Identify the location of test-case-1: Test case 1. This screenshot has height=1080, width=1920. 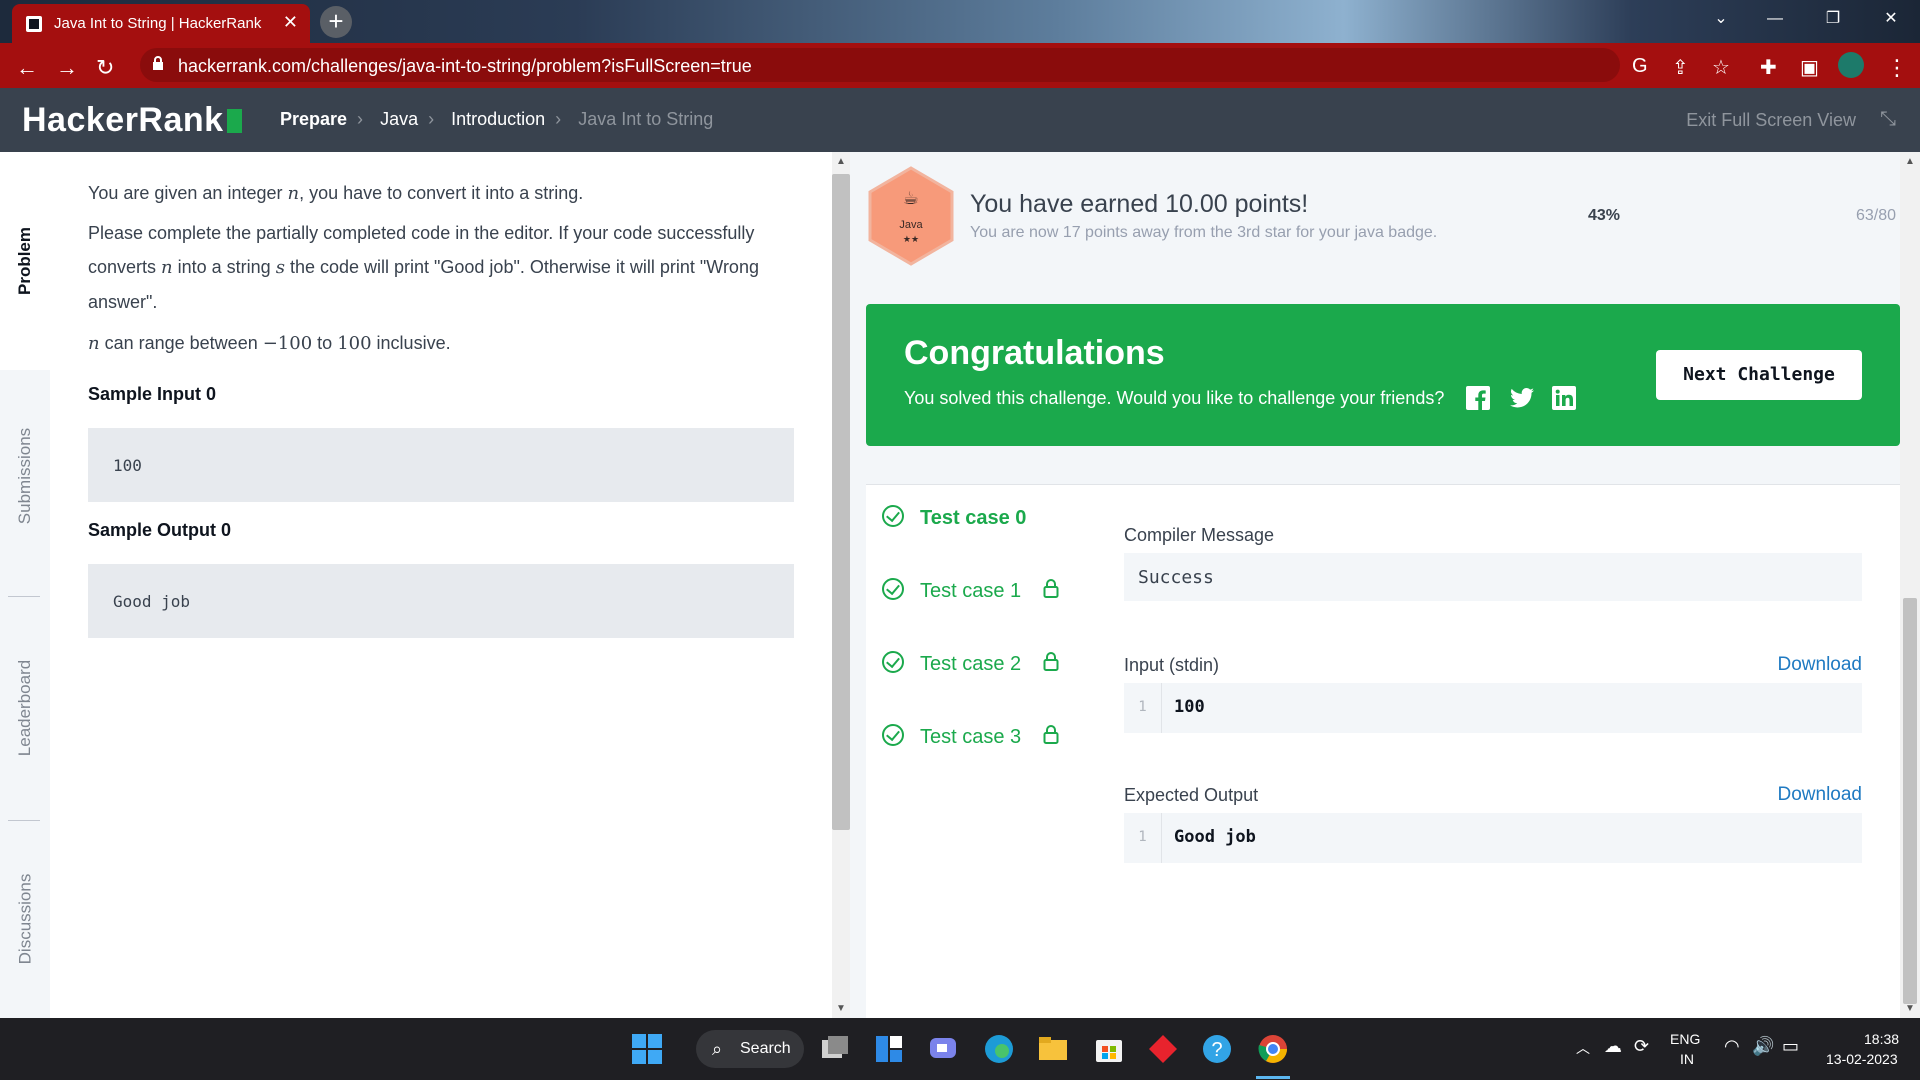
(970, 593).